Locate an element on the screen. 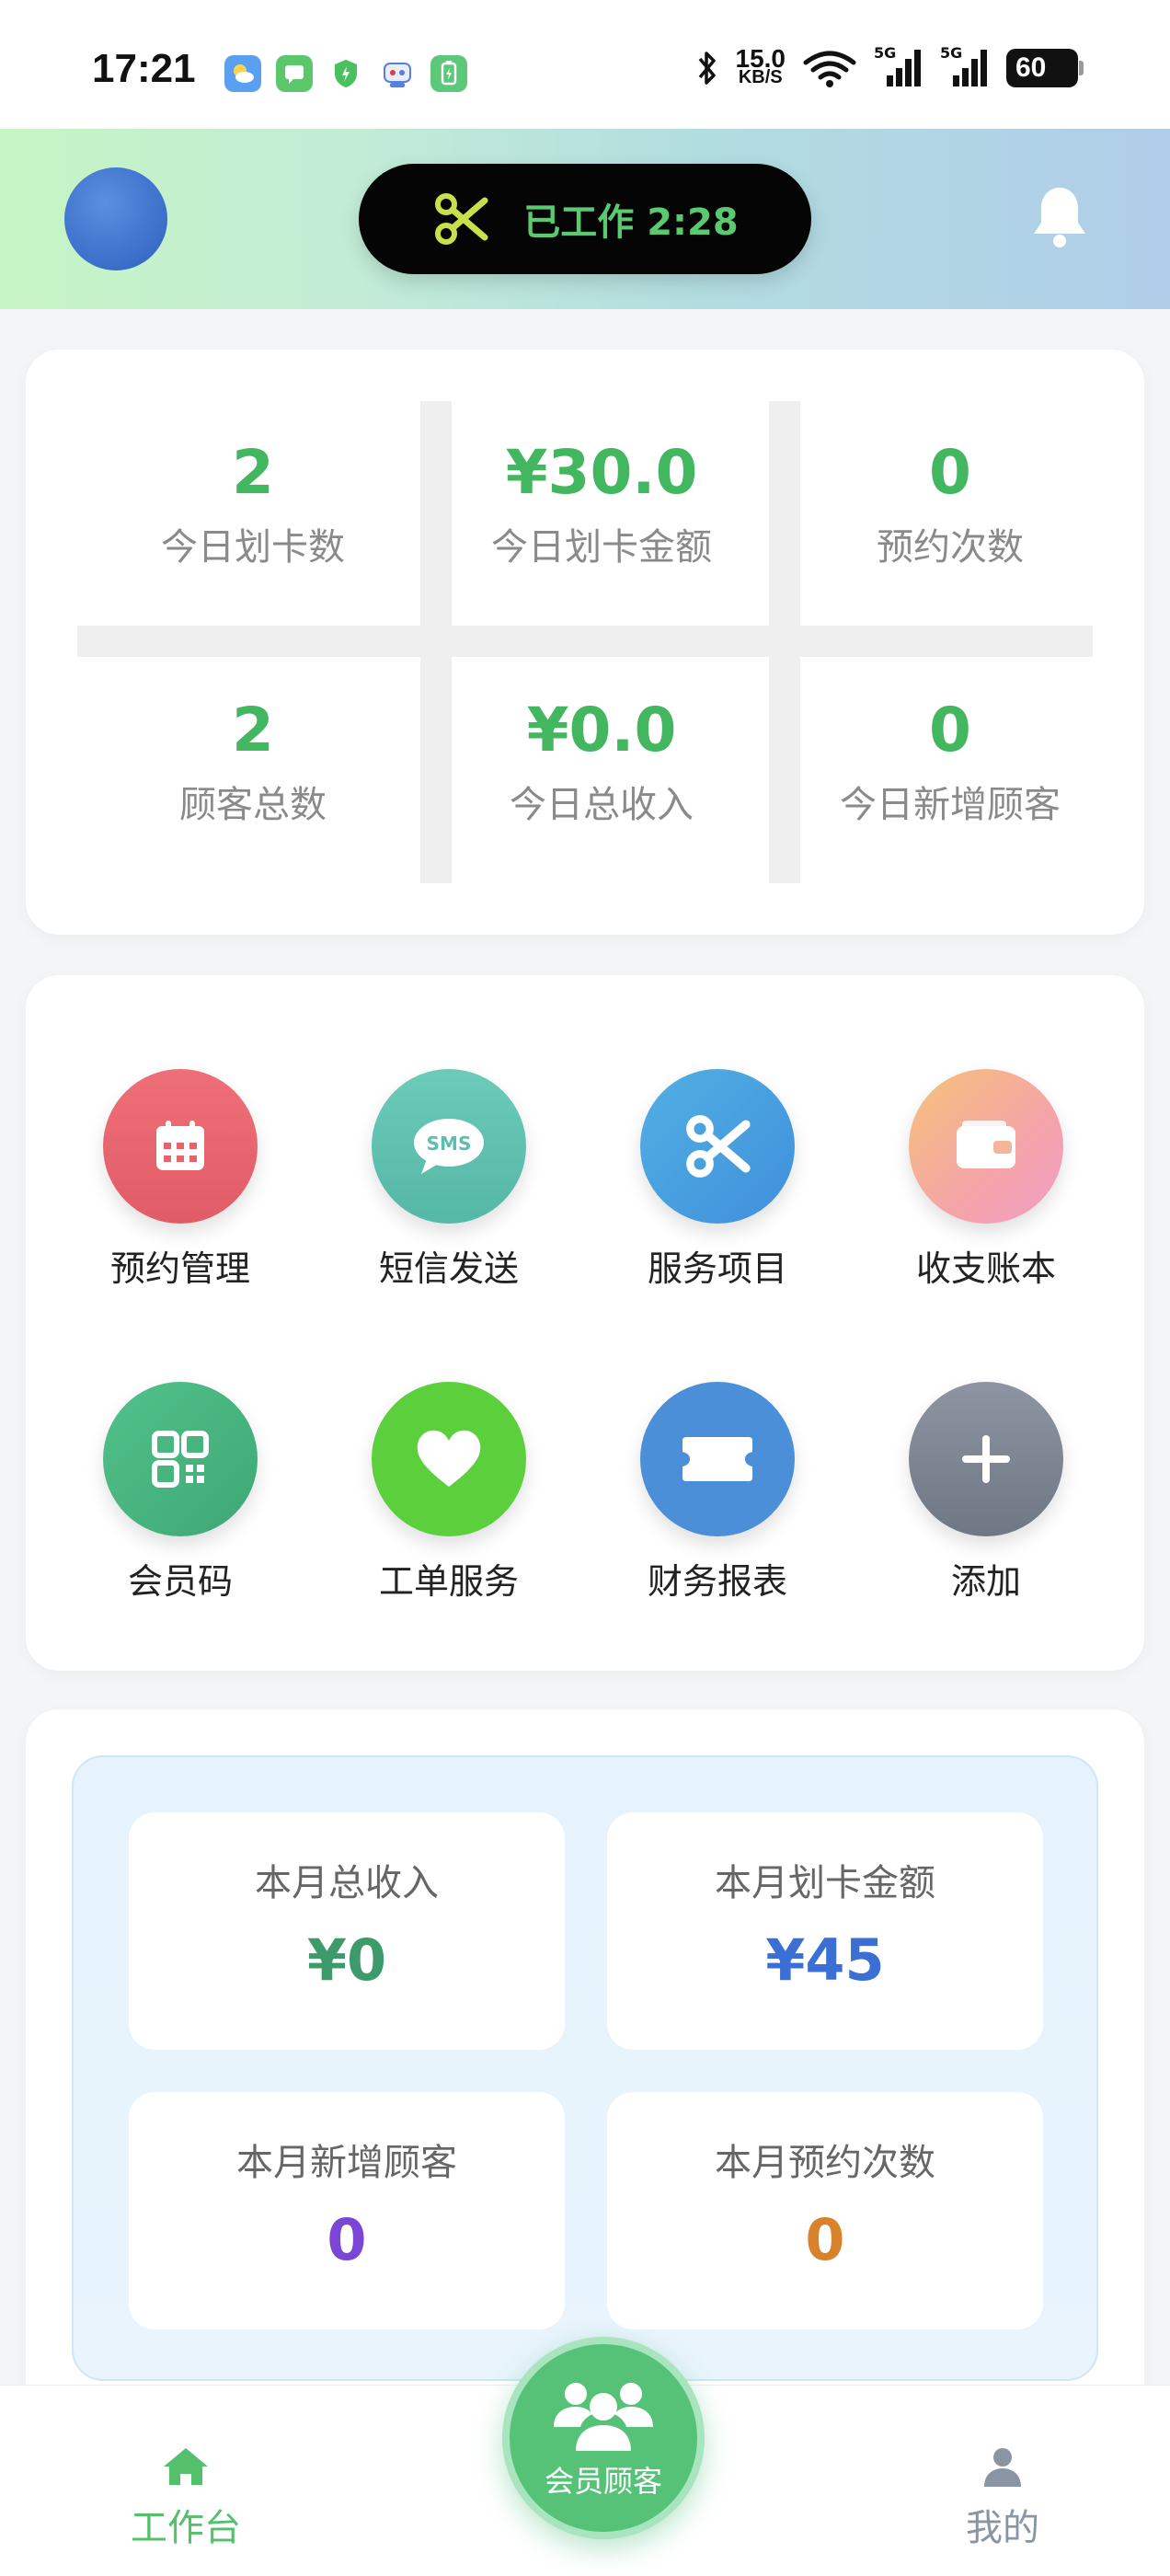 The image size is (1170, 2576). menu-label: 财务报表 is located at coordinates (717, 1581).